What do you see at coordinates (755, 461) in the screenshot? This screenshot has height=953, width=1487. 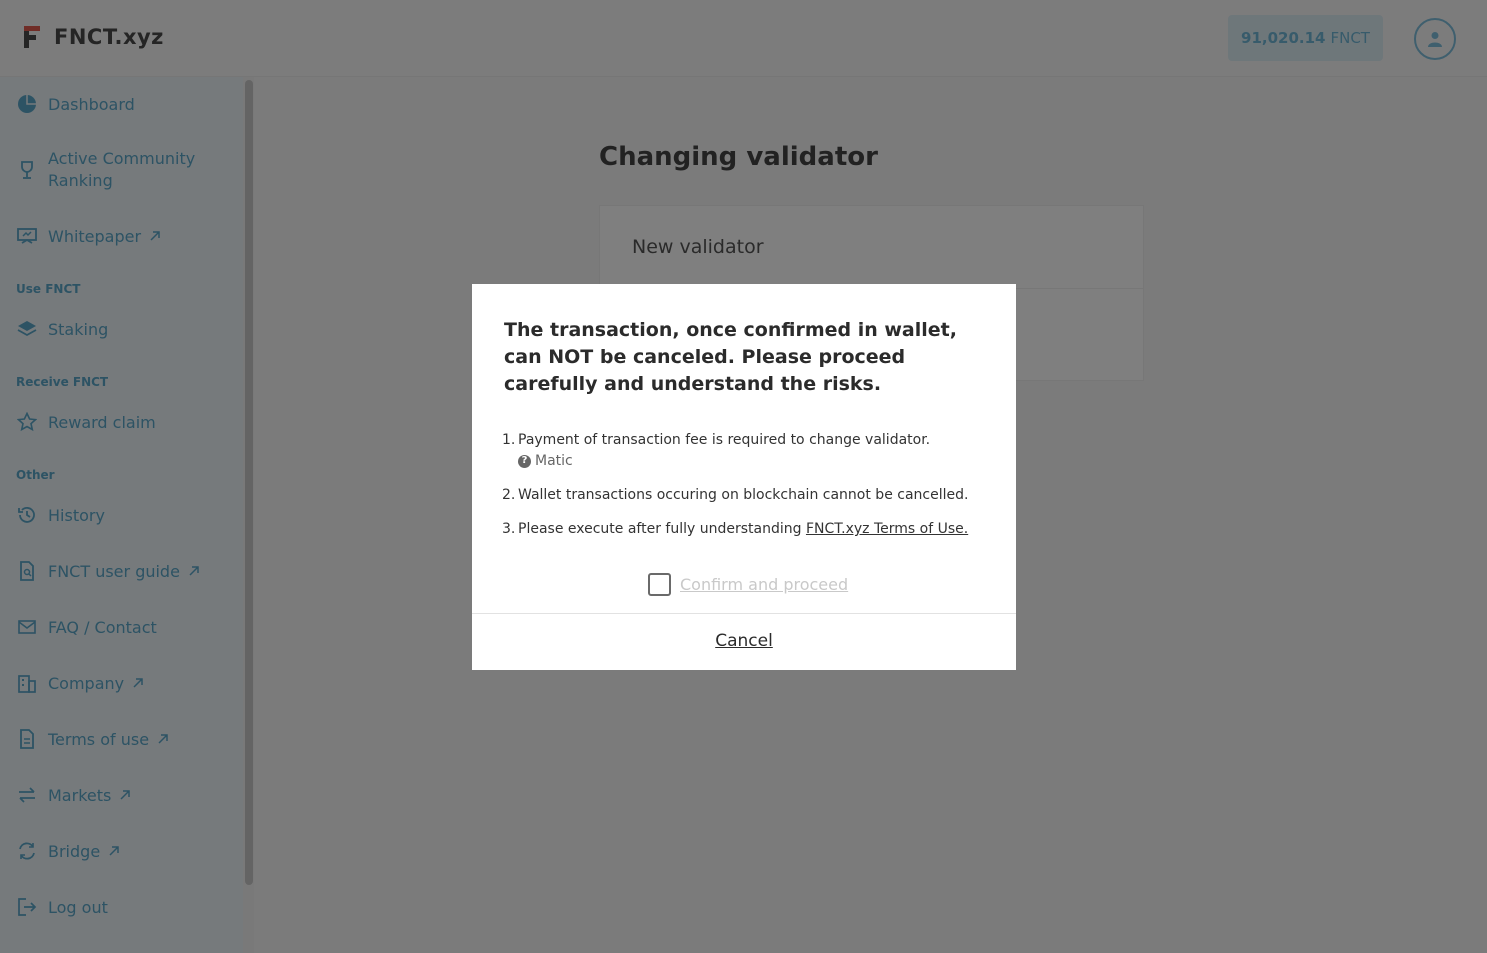 I see `fee-currency: ? Matic` at bounding box center [755, 461].